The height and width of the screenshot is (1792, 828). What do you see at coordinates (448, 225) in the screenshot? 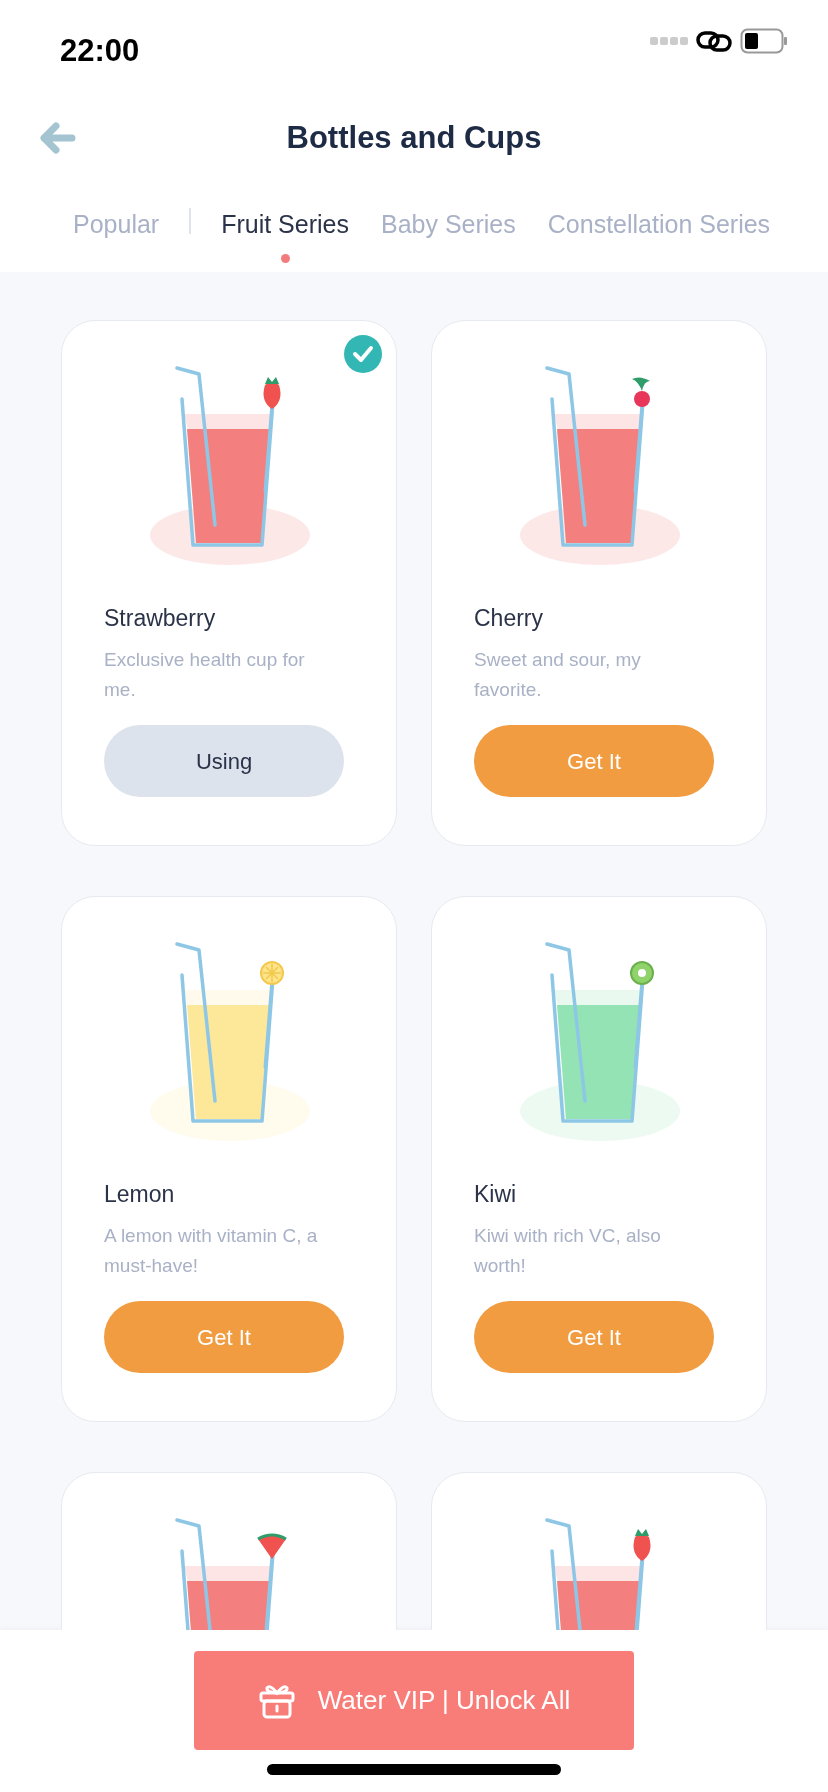
I see `tab: Baby Series` at bounding box center [448, 225].